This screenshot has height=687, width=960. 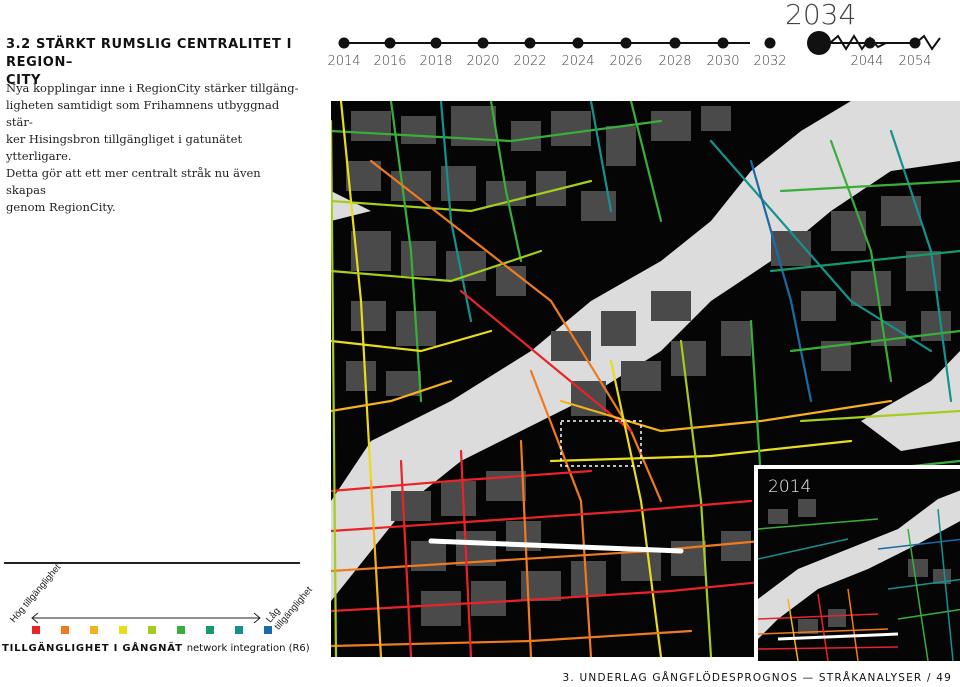 What do you see at coordinates (578, 61) in the screenshot?
I see `timeline-year-label: 2024` at bounding box center [578, 61].